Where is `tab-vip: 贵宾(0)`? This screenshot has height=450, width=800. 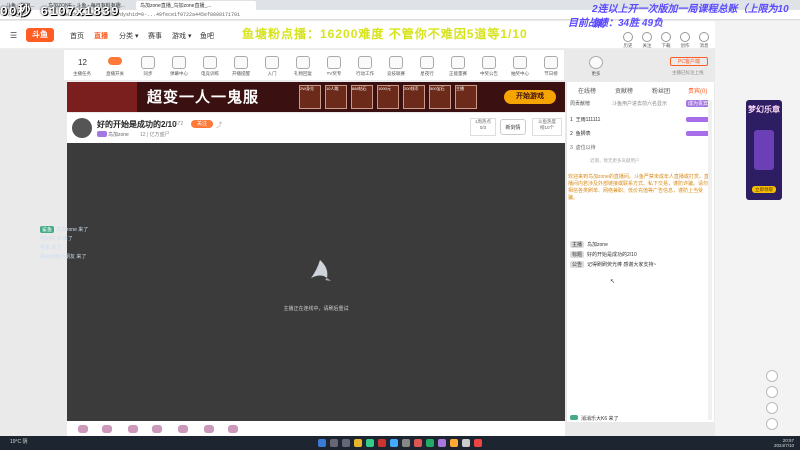 tab-vip: 贵宾(0) is located at coordinates (697, 90).